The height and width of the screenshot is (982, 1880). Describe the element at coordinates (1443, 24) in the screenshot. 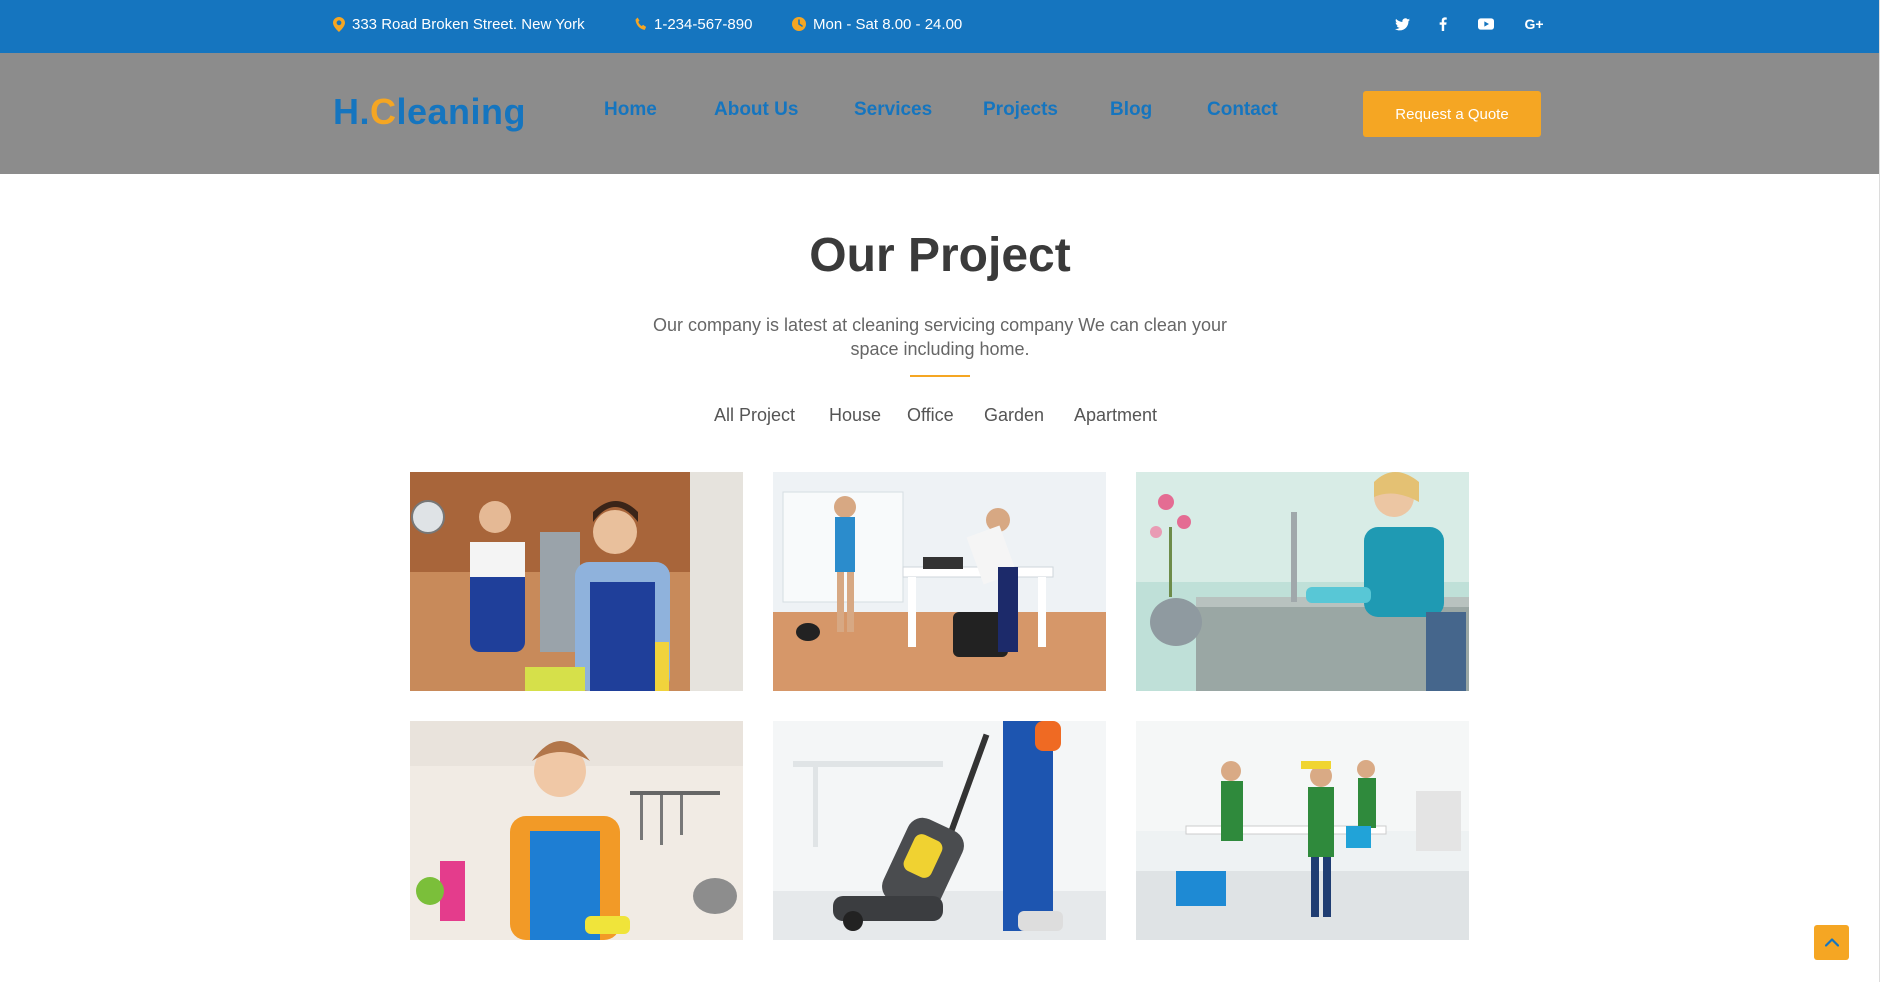

I see `facebook-icon` at that location.